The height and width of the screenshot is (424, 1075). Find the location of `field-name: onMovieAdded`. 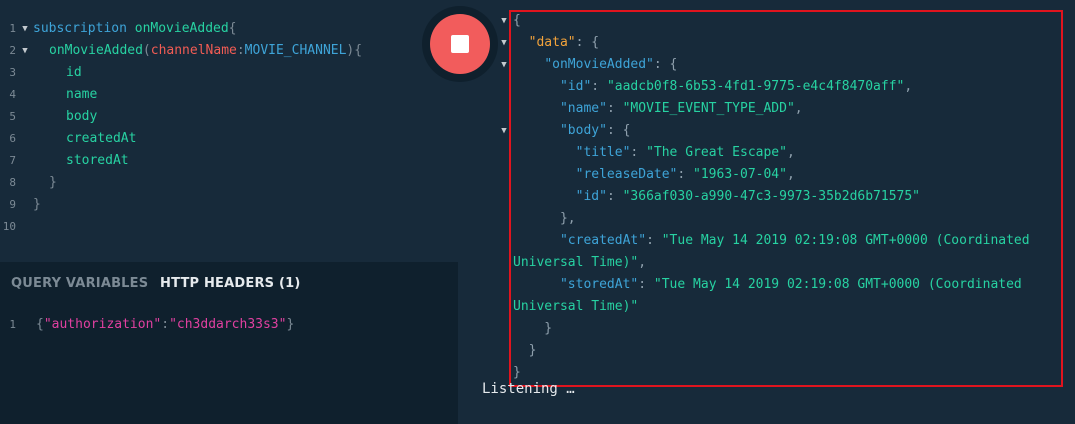

field-name: onMovieAdded is located at coordinates (96, 50).